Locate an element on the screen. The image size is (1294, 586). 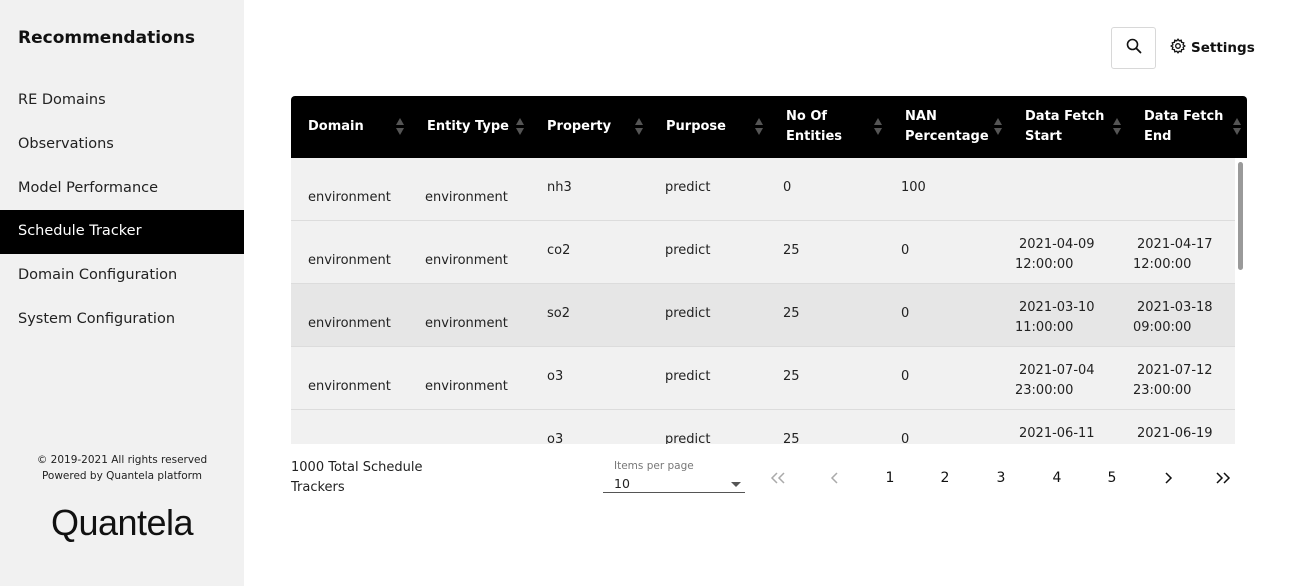
column-header-label: Entity Type is located at coordinates (468, 127).